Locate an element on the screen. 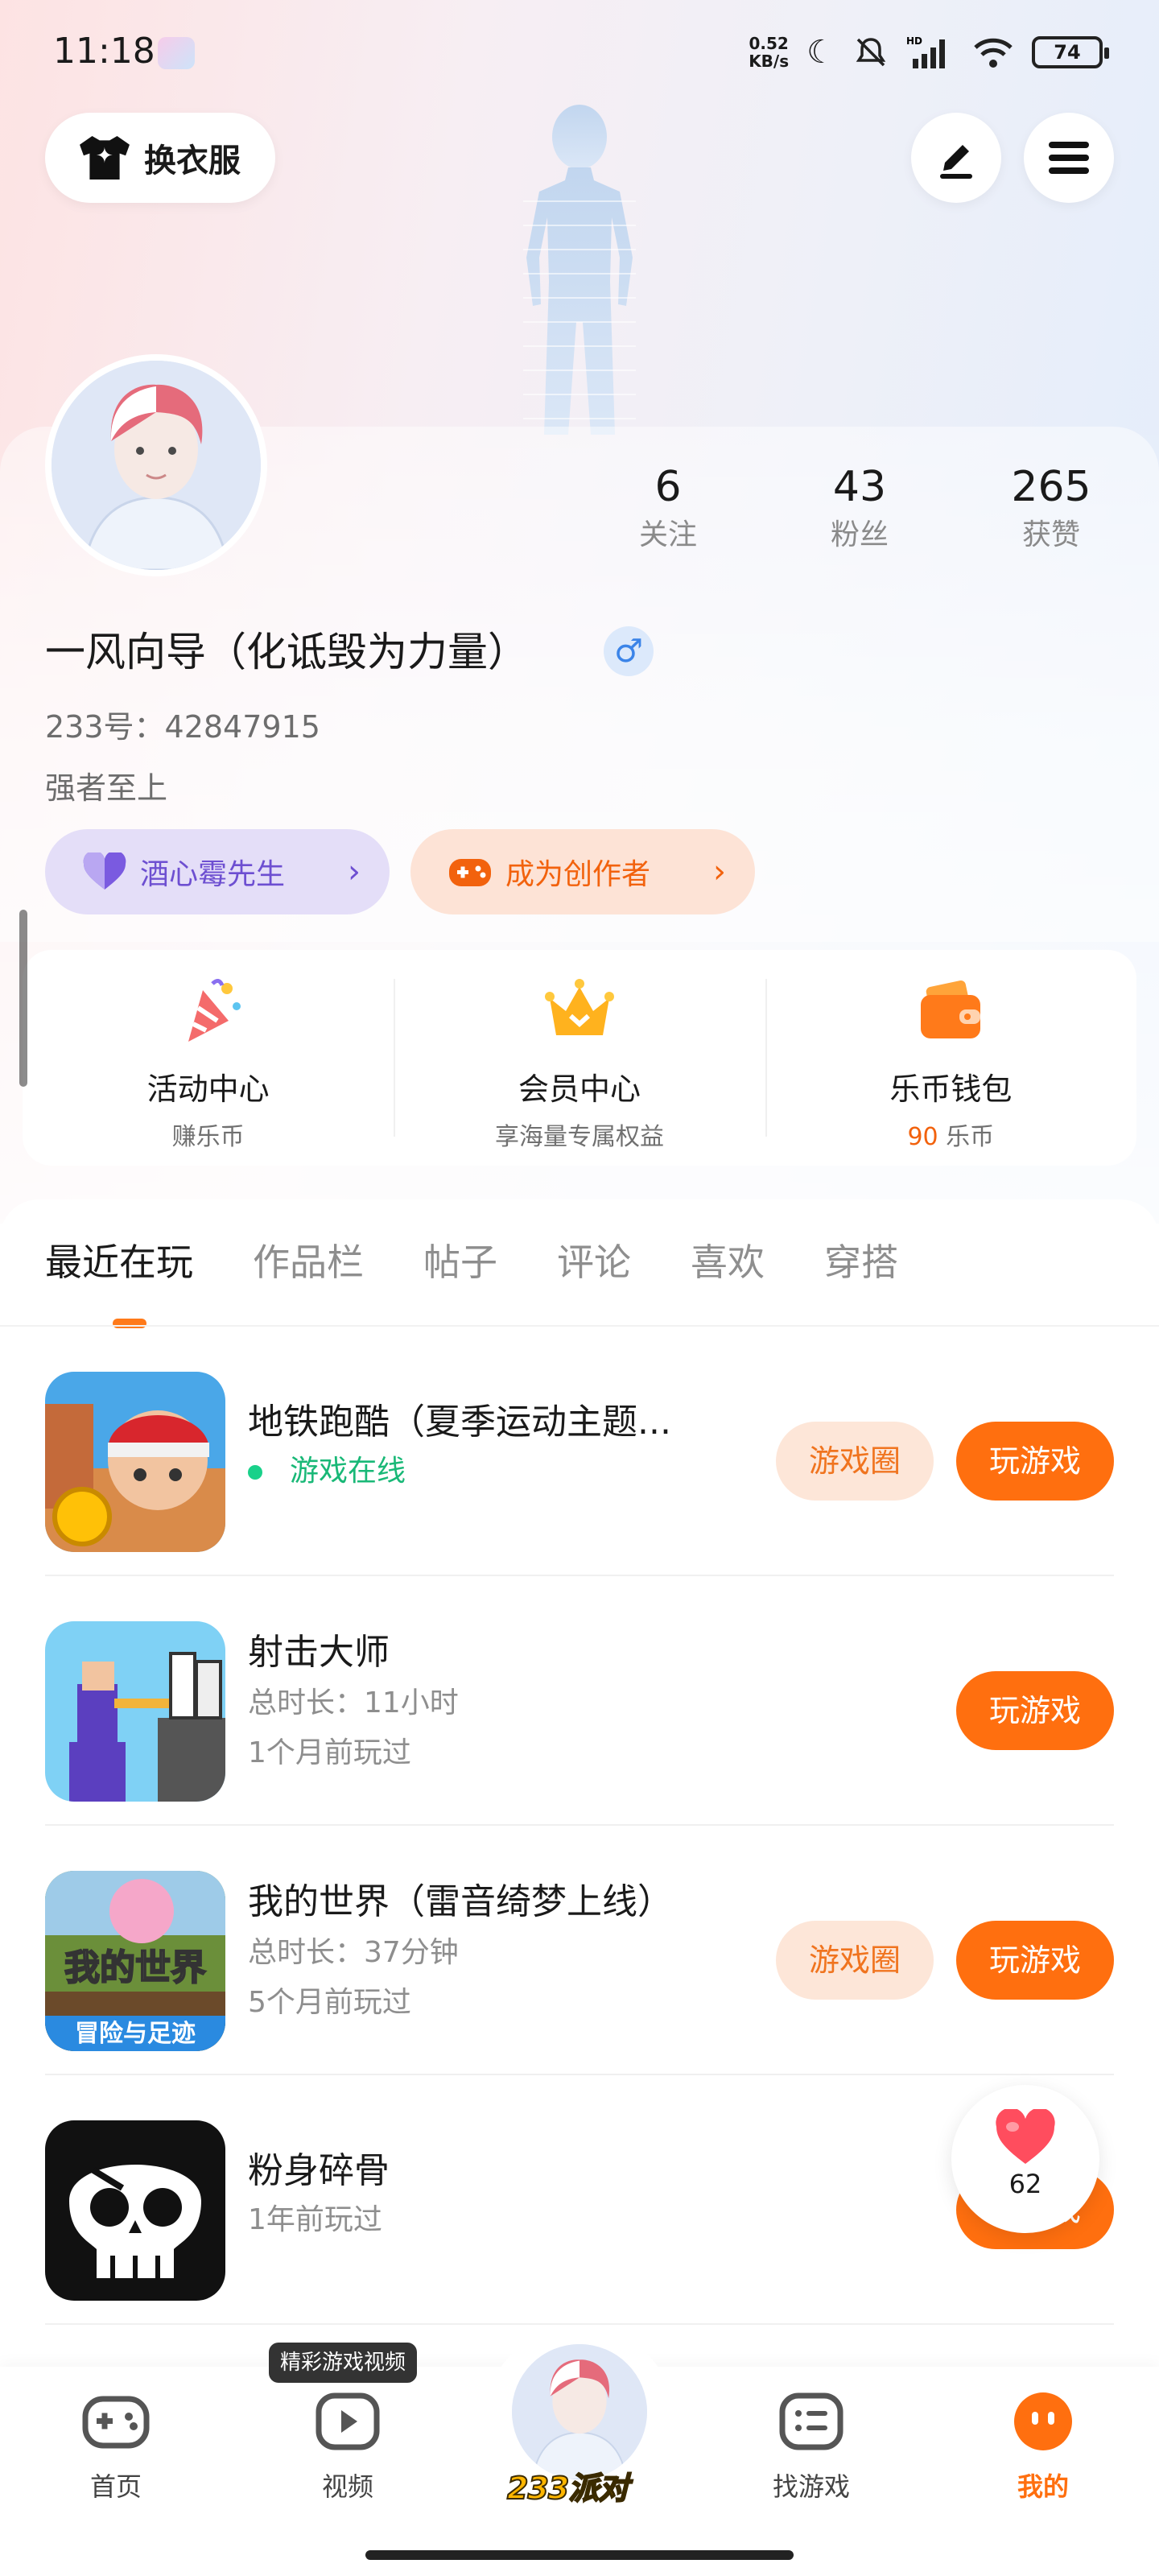 The image size is (1159, 2576). wifi-icon is located at coordinates (993, 53).